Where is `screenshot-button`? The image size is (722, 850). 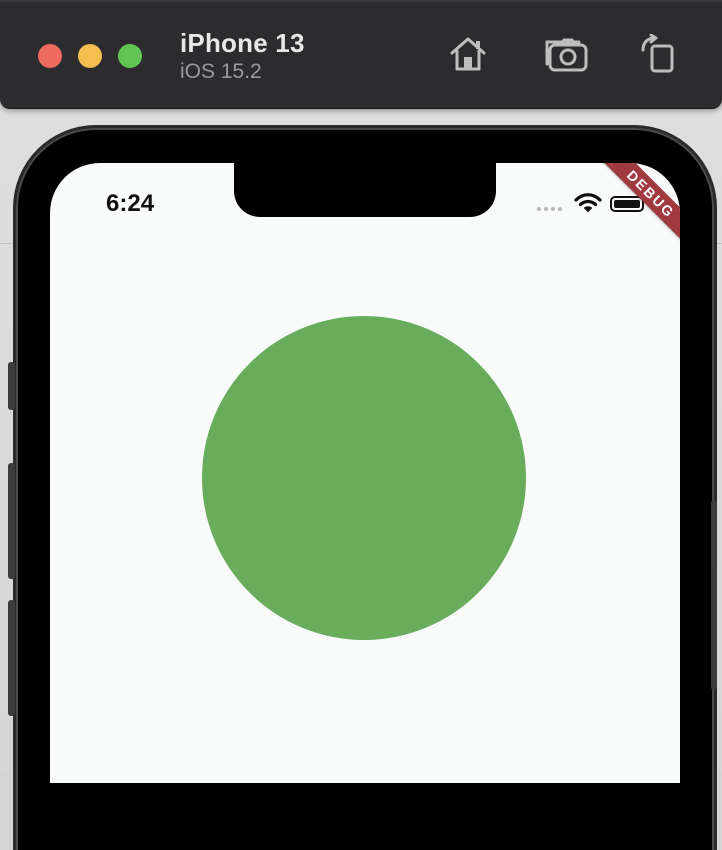 screenshot-button is located at coordinates (567, 54).